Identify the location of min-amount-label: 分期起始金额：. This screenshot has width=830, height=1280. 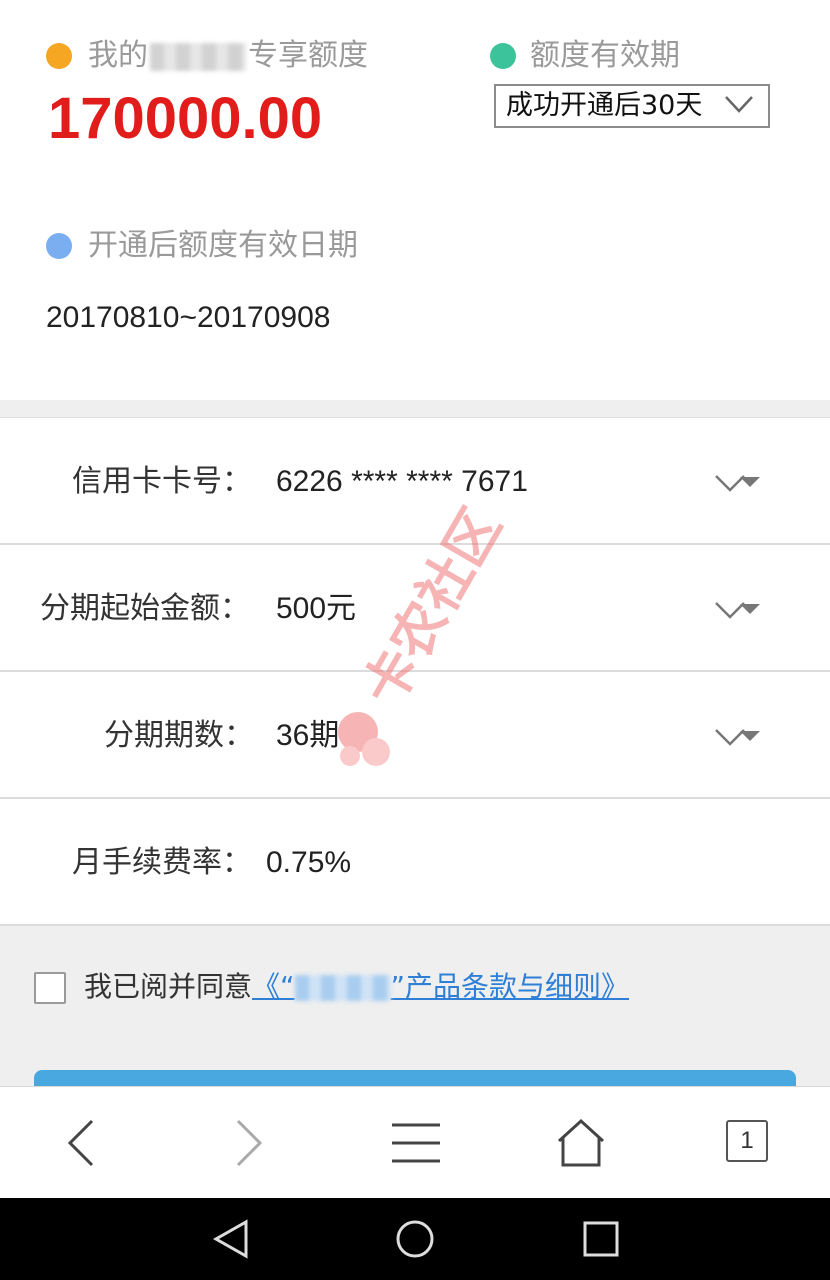
(145, 608).